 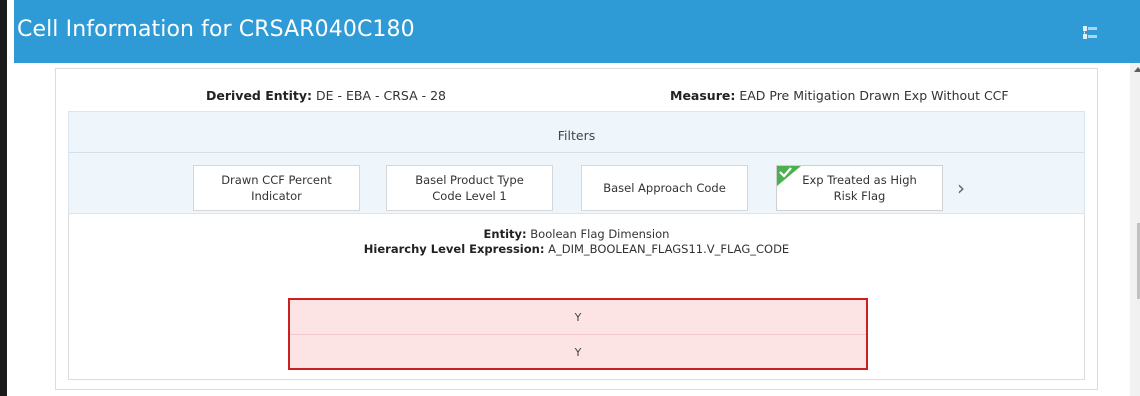 I want to click on entity-row: Entity: Boolean Flag Dimension, so click(x=576, y=234).